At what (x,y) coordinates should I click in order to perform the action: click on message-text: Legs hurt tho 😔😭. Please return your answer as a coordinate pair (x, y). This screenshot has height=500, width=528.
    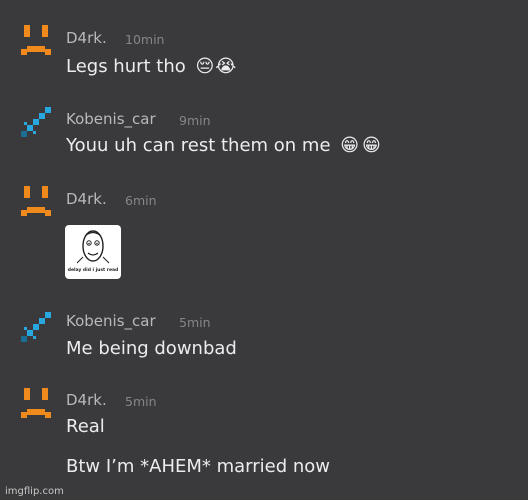
    Looking at the image, I should click on (151, 66).